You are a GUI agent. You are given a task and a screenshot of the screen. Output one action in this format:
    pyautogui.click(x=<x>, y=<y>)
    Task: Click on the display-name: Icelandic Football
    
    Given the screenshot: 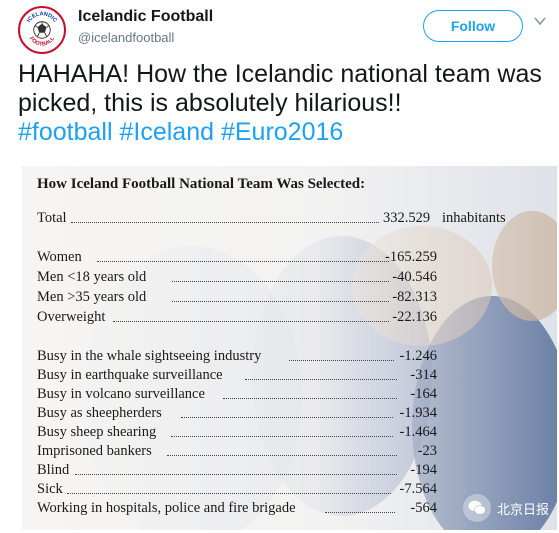 What is the action you would take?
    pyautogui.click(x=145, y=17)
    